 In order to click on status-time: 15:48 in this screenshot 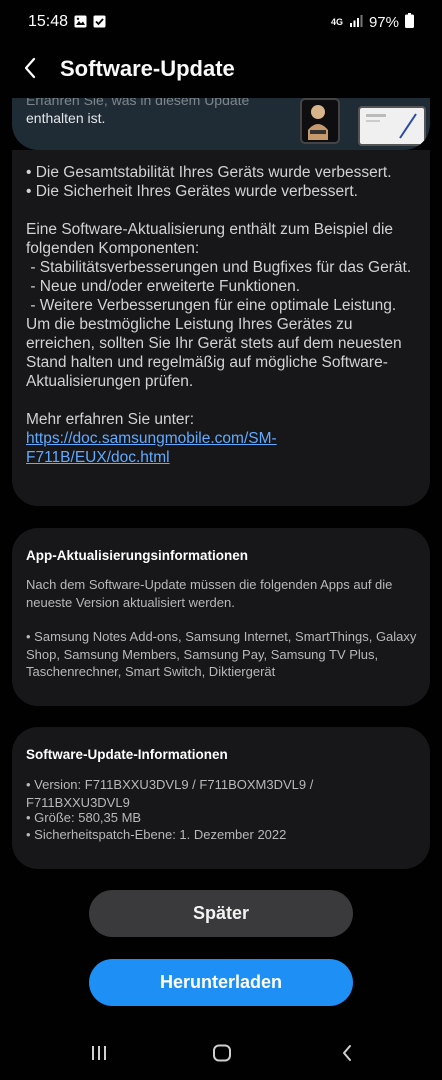, I will do `click(48, 21)`.